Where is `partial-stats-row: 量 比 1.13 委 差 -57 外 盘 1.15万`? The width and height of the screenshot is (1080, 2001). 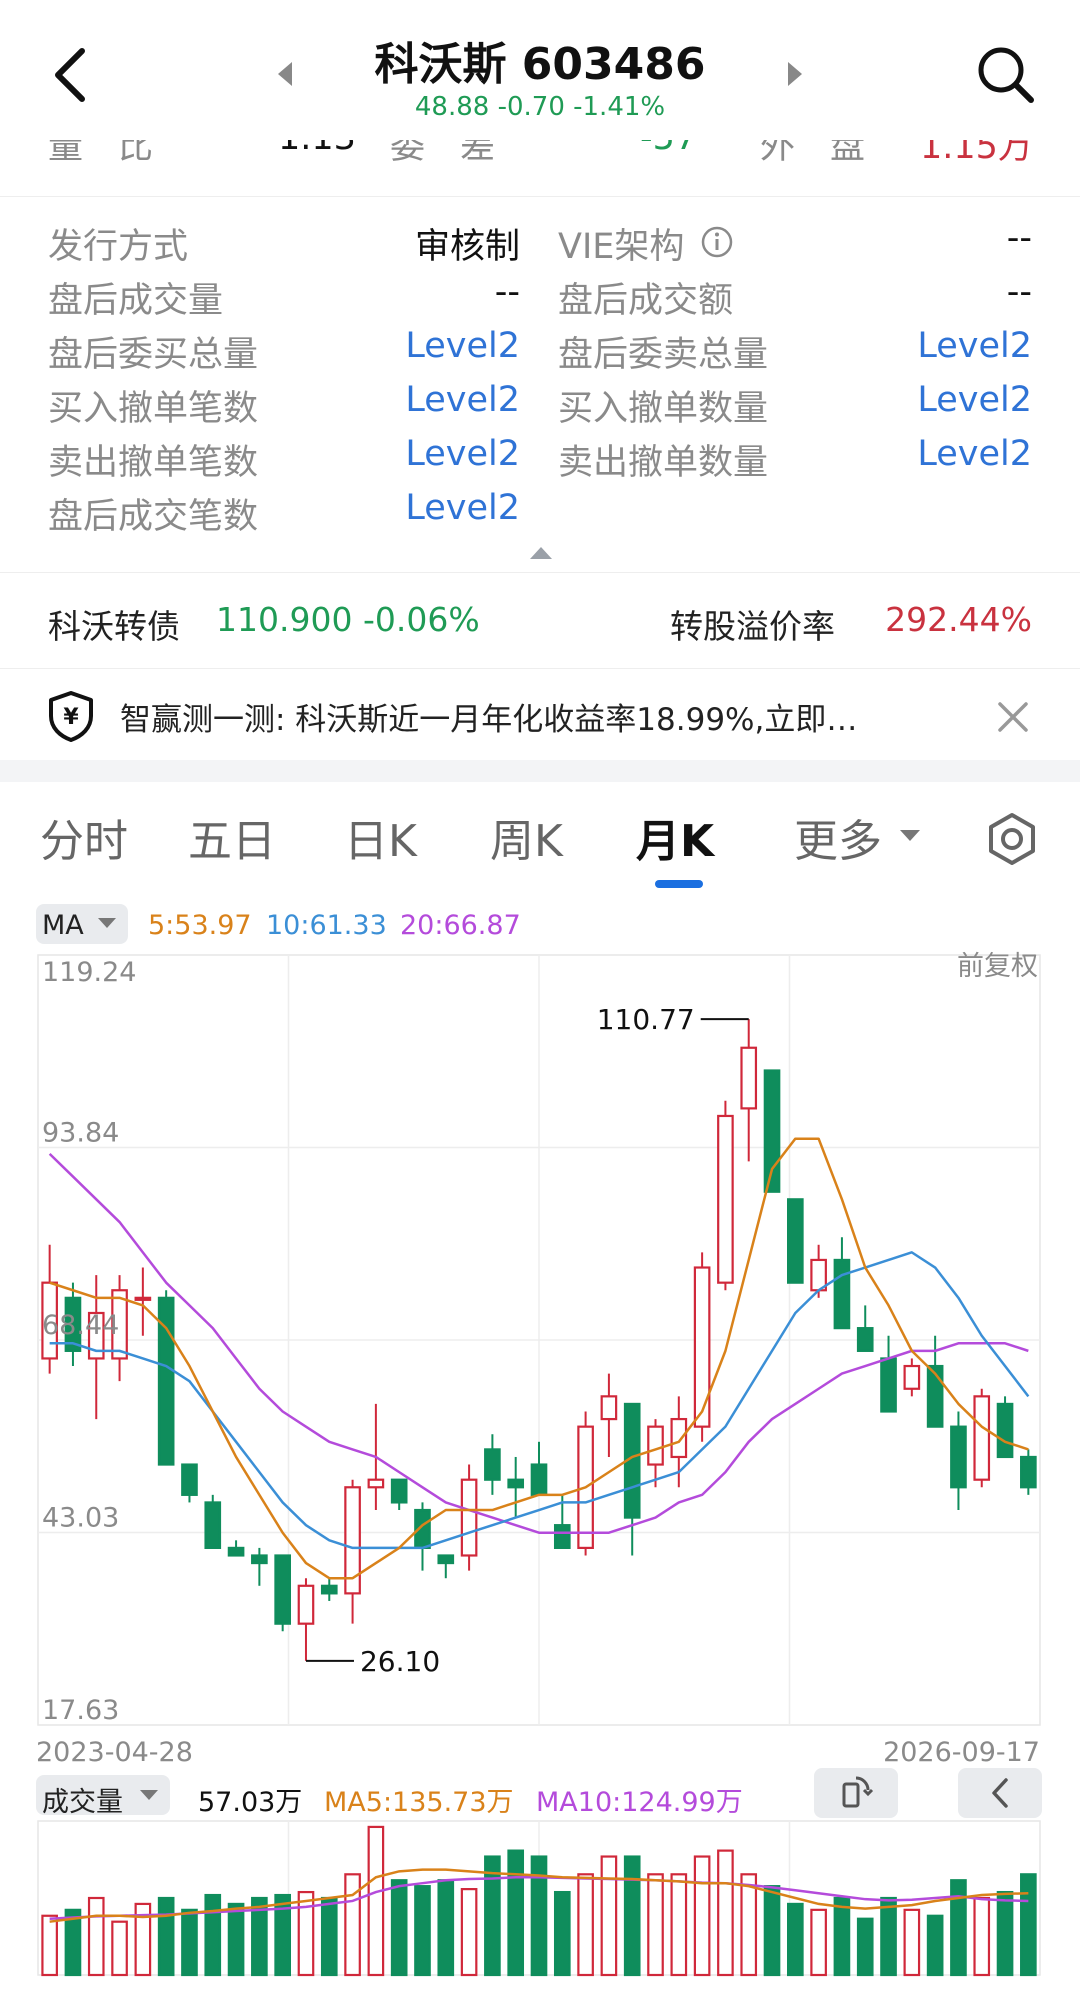
partial-stats-row: 量 比 1.13 委 差 -57 外 盘 1.15万 is located at coordinates (540, 164).